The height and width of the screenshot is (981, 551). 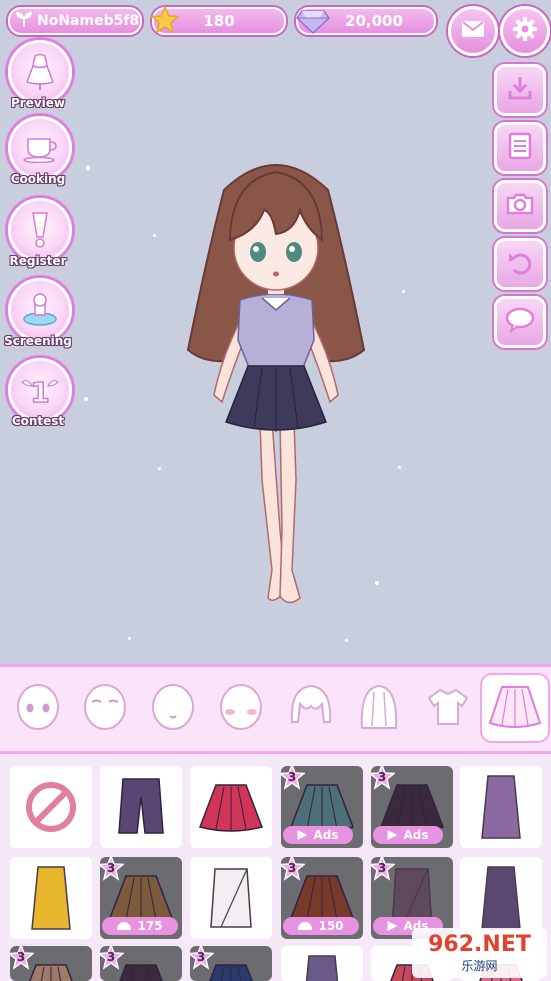 I want to click on username: NoNameb5f8, so click(x=88, y=21).